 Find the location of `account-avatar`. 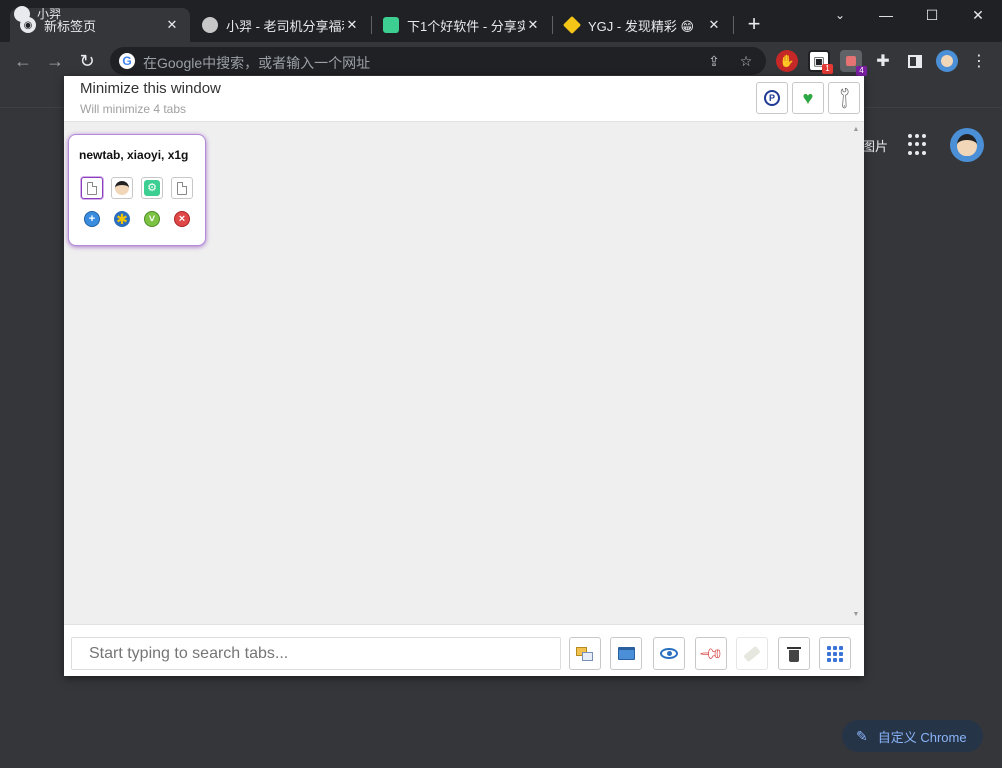

account-avatar is located at coordinates (967, 145).